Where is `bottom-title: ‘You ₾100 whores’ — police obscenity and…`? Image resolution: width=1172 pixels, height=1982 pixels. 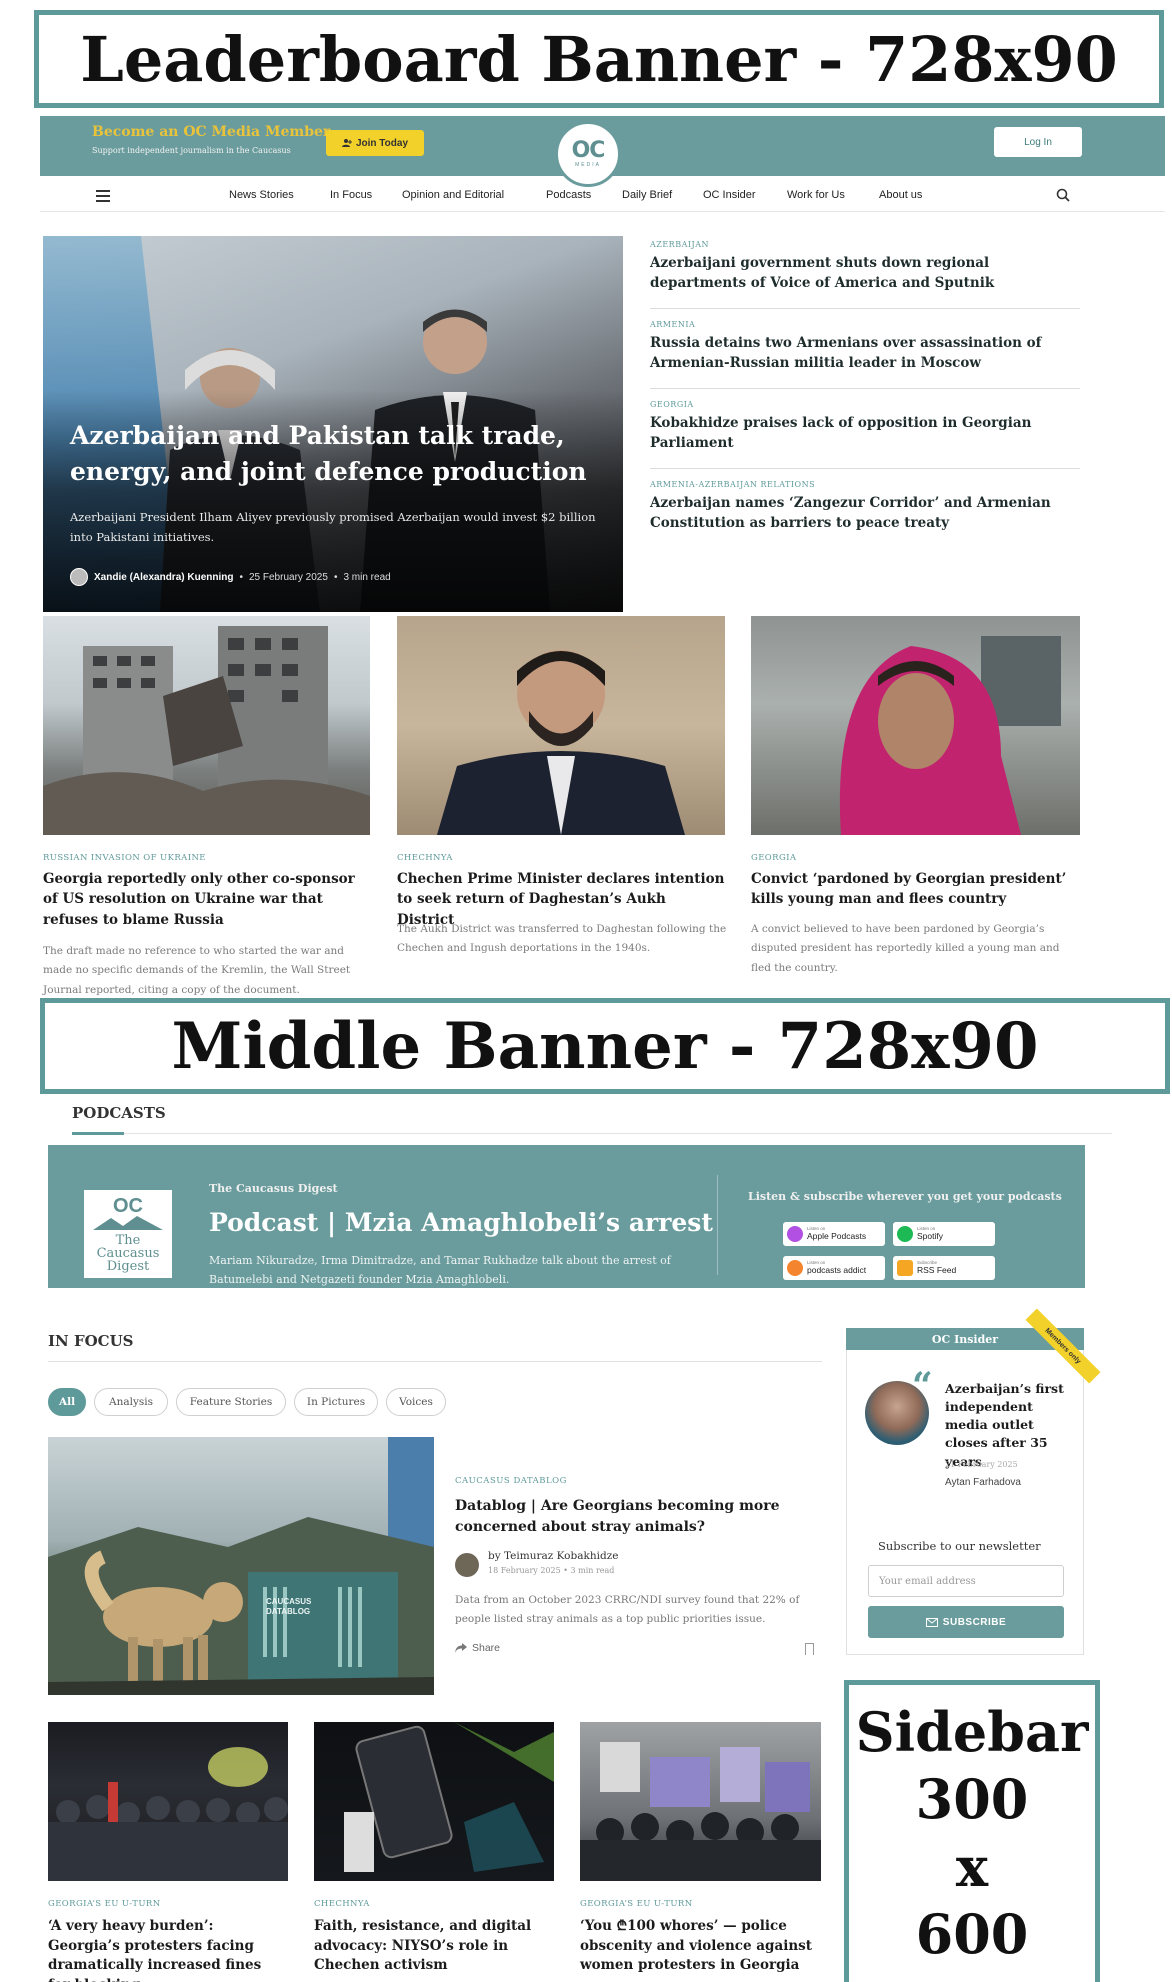
bottom-title: ‘You ₾100 whores’ — police obscenity and… is located at coordinates (699, 1946).